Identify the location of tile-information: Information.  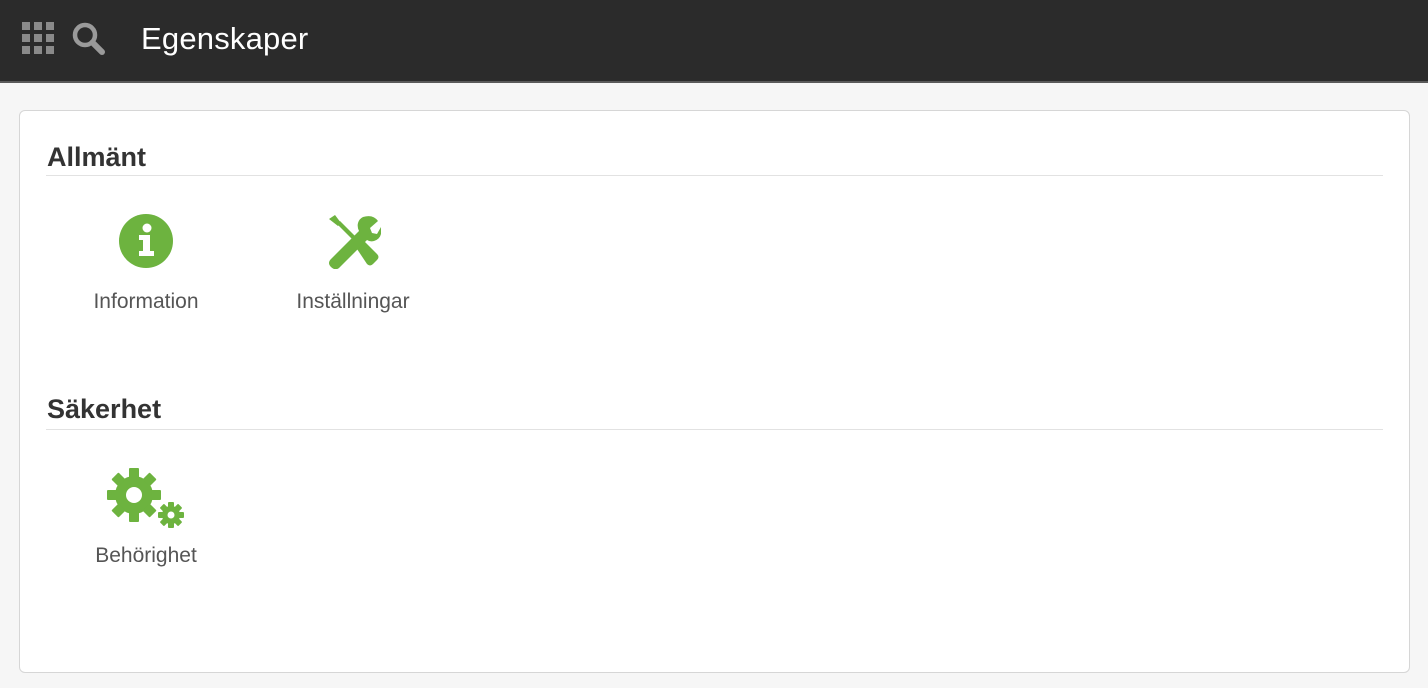
(146, 268).